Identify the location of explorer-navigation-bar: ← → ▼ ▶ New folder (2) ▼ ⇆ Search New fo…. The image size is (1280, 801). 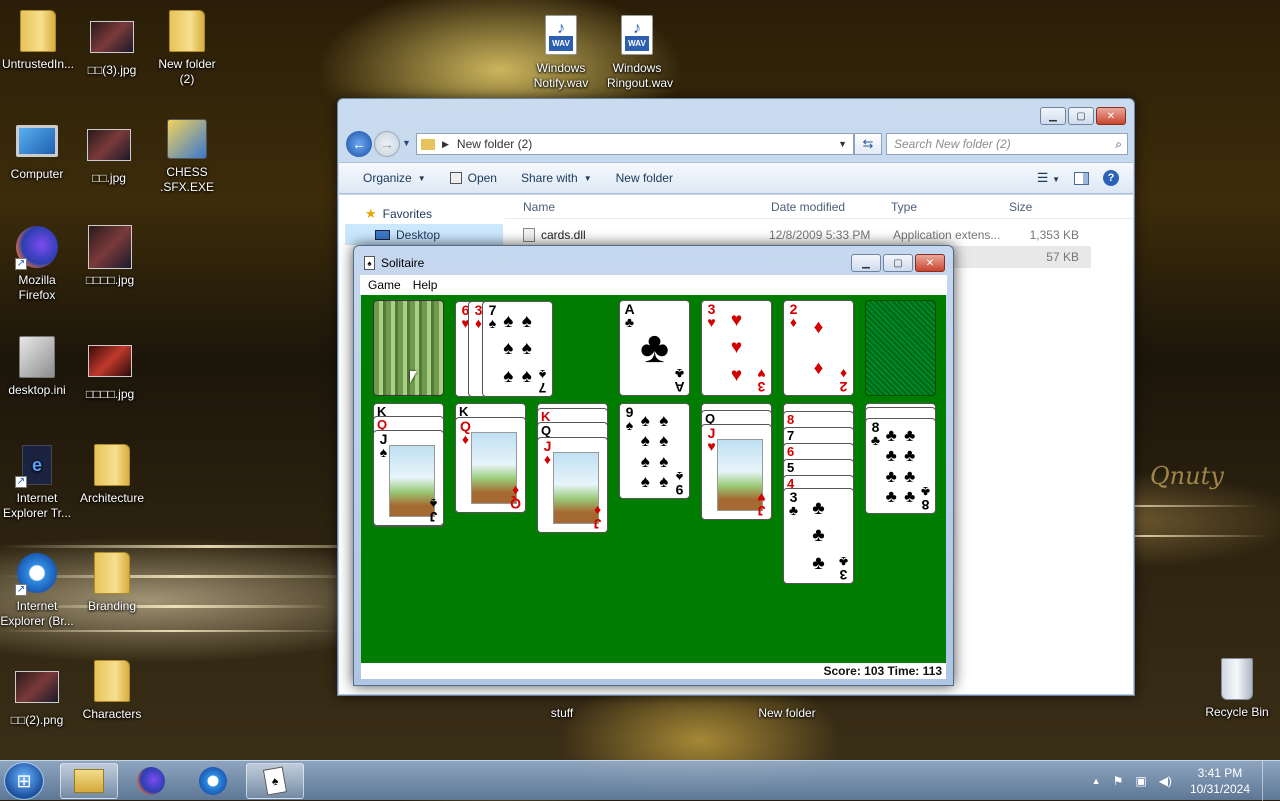
(737, 144).